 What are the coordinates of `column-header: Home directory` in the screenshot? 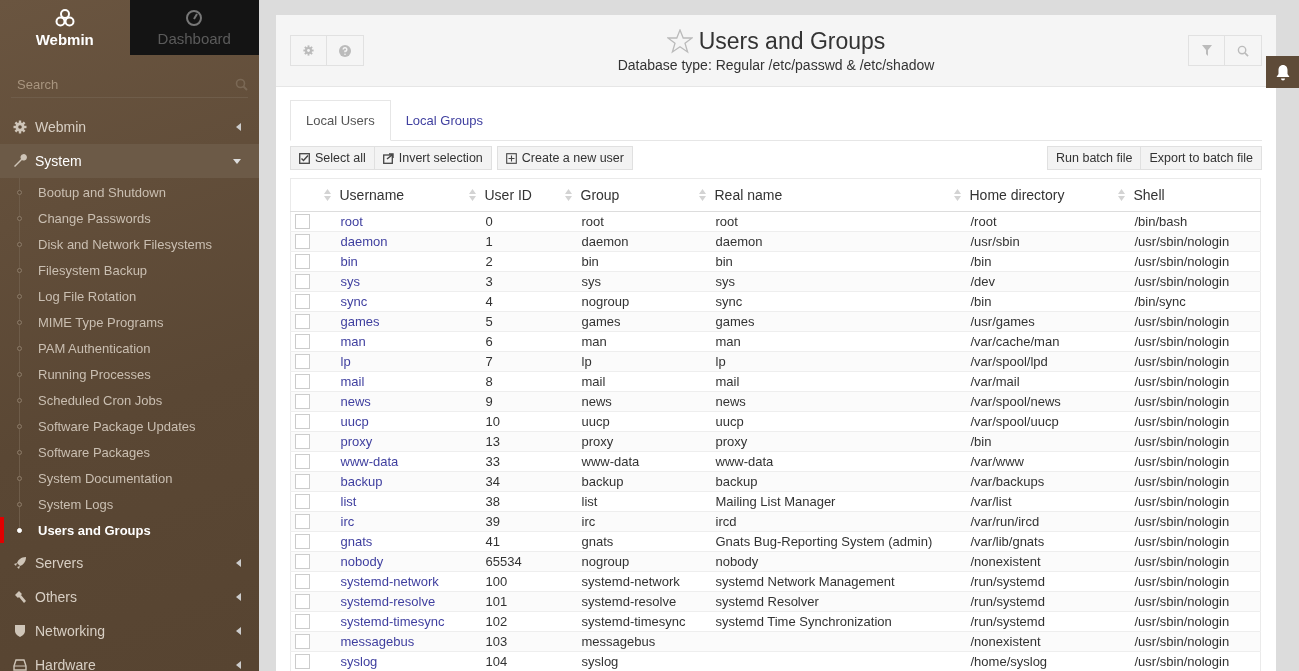 It's located at (1009, 194).